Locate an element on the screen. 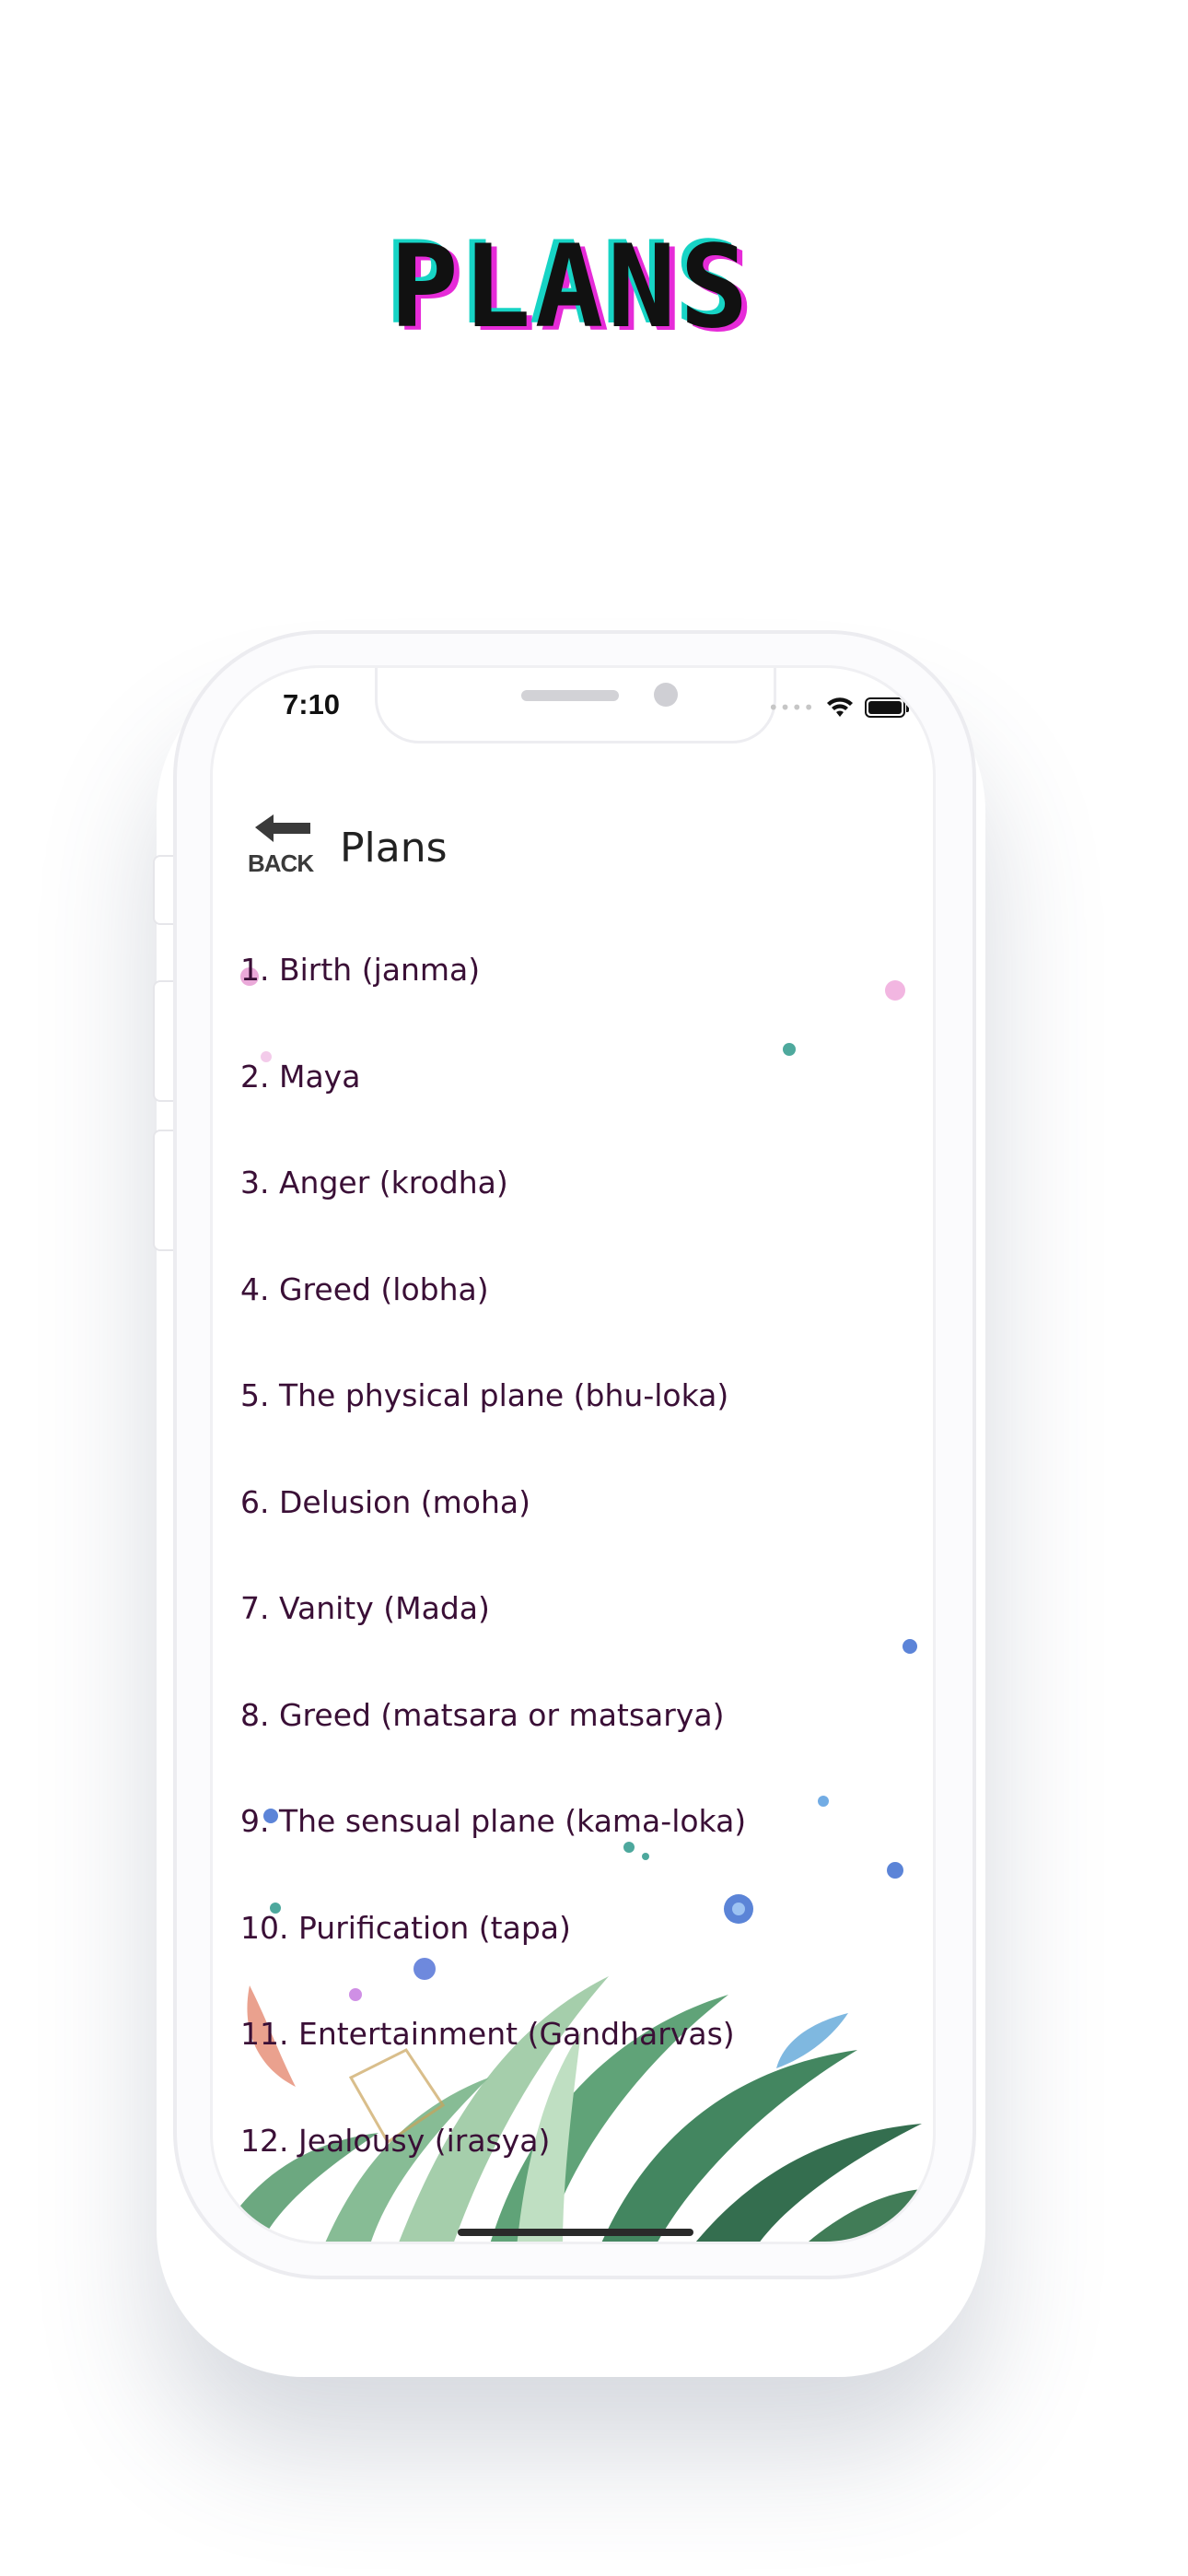  plan-item: 2. Maya is located at coordinates (572, 1112).